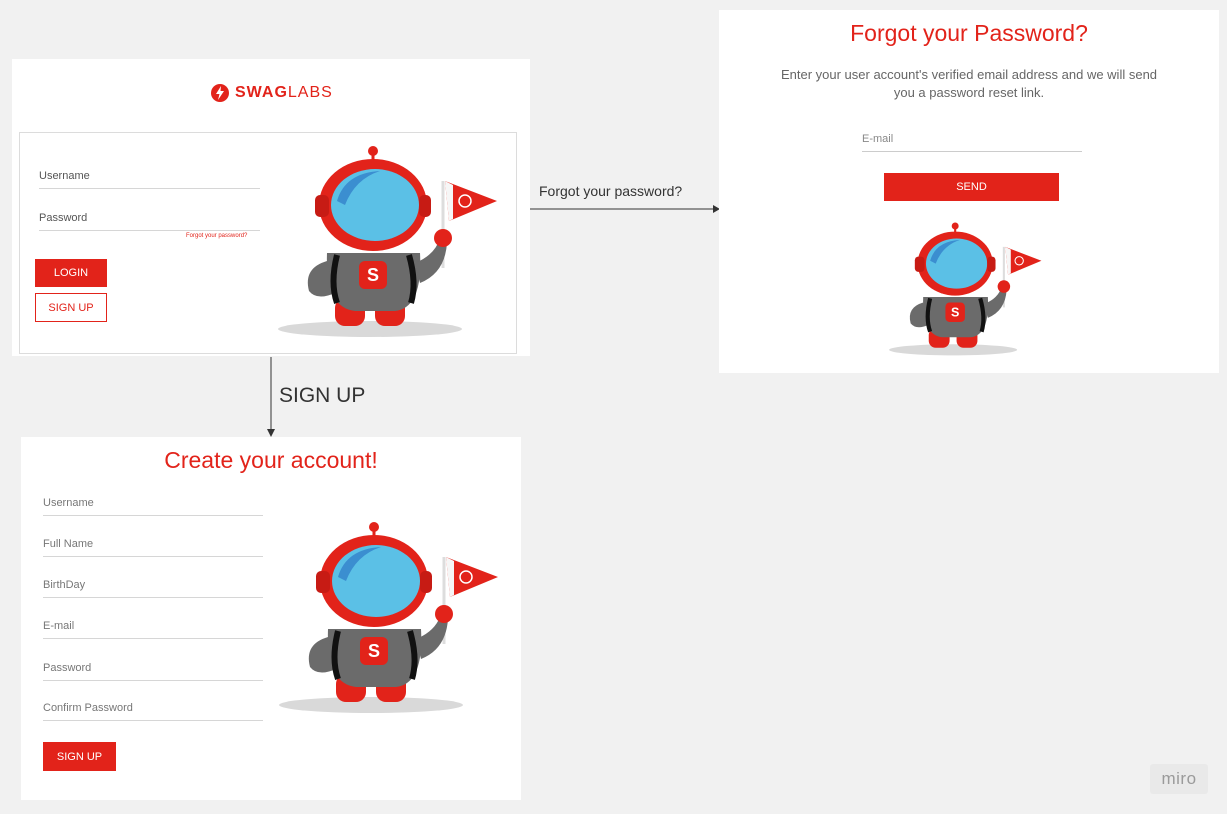  What do you see at coordinates (63, 218) in the screenshot?
I see `password-placeholder: Password` at bounding box center [63, 218].